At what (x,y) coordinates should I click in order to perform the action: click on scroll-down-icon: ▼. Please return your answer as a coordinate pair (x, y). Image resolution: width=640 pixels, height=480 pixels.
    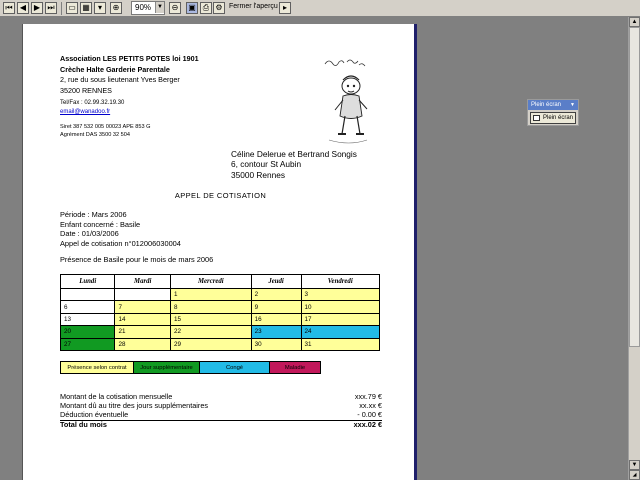
    Looking at the image, I should click on (634, 465).